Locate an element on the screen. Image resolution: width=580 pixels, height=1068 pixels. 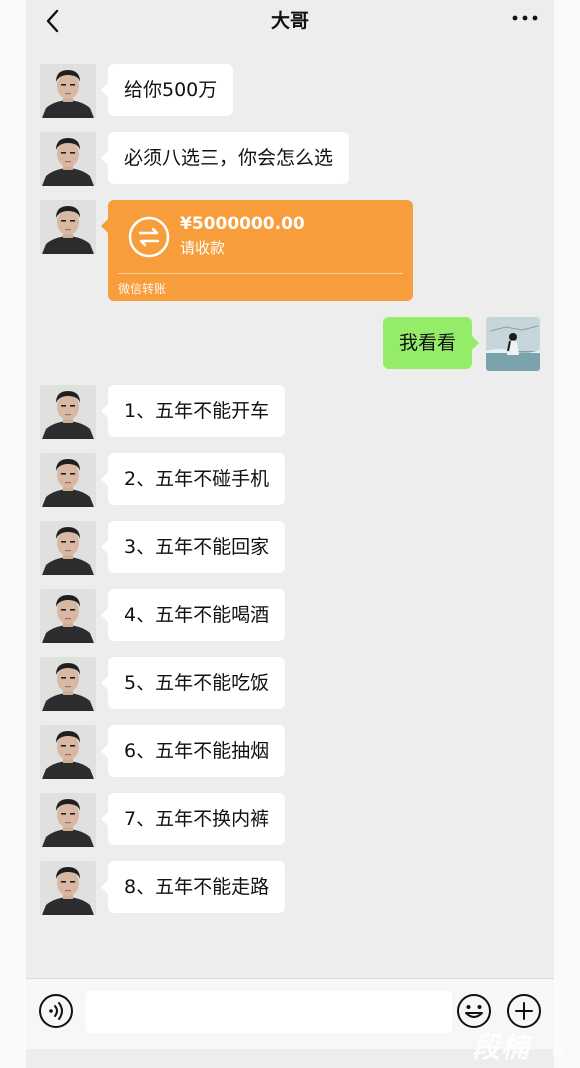
message-bubble: 2、五年不碰手机 is located at coordinates (193, 479).